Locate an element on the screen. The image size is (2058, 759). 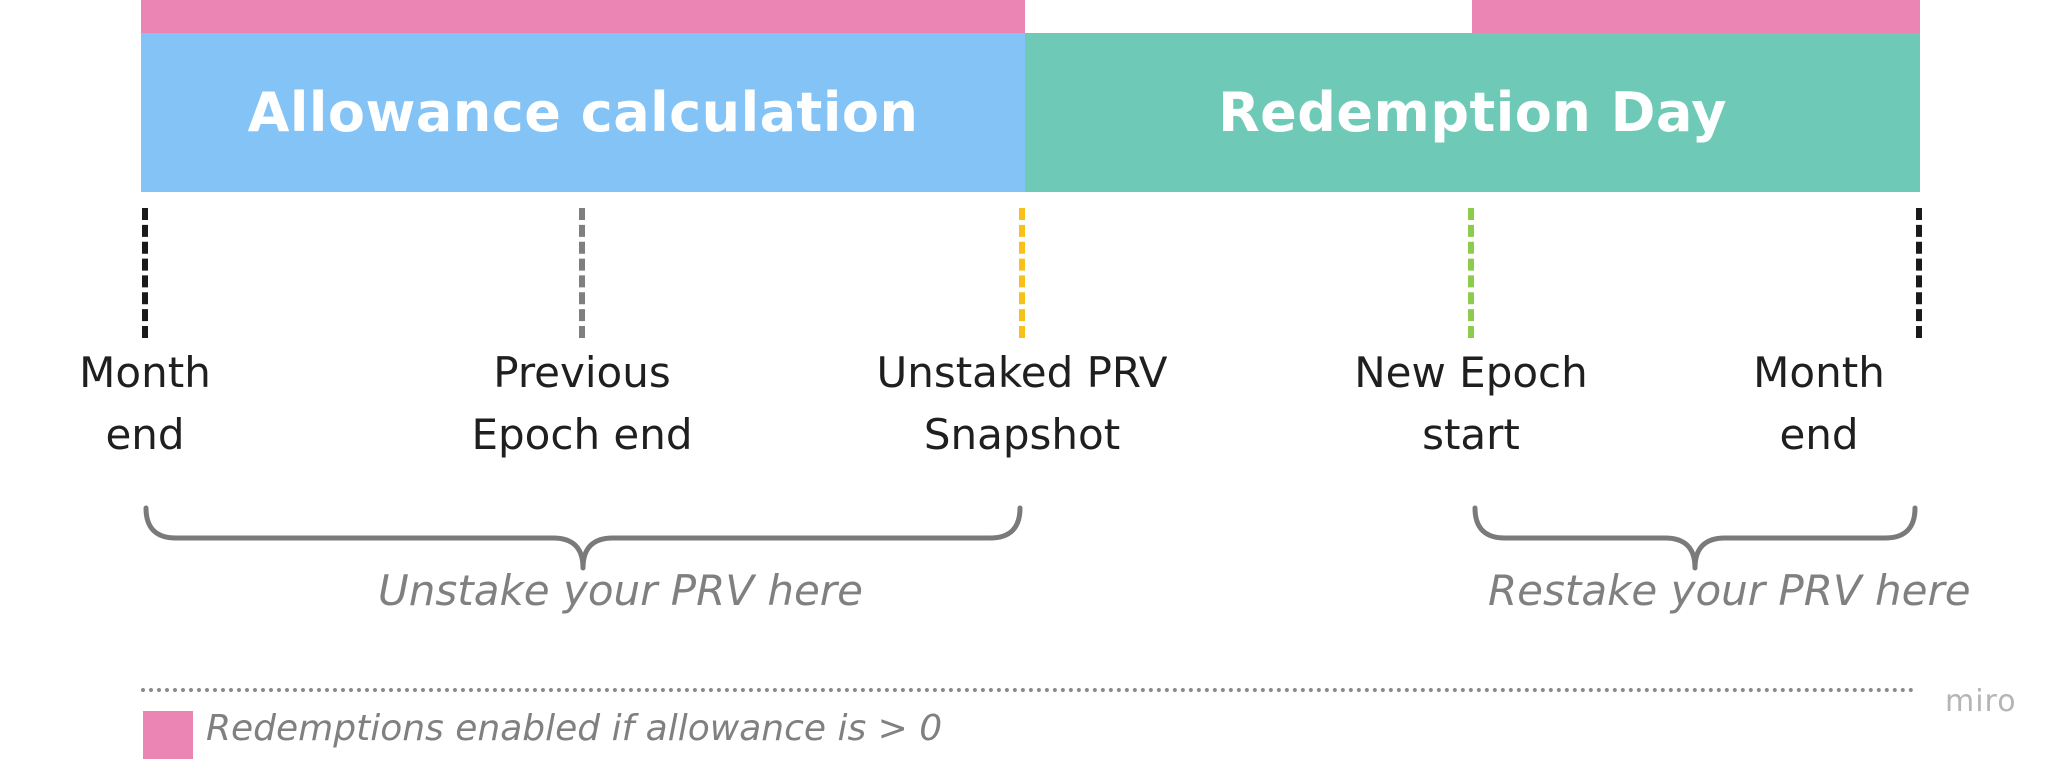
miro-watermark: miro is located at coordinates (1981, 701).